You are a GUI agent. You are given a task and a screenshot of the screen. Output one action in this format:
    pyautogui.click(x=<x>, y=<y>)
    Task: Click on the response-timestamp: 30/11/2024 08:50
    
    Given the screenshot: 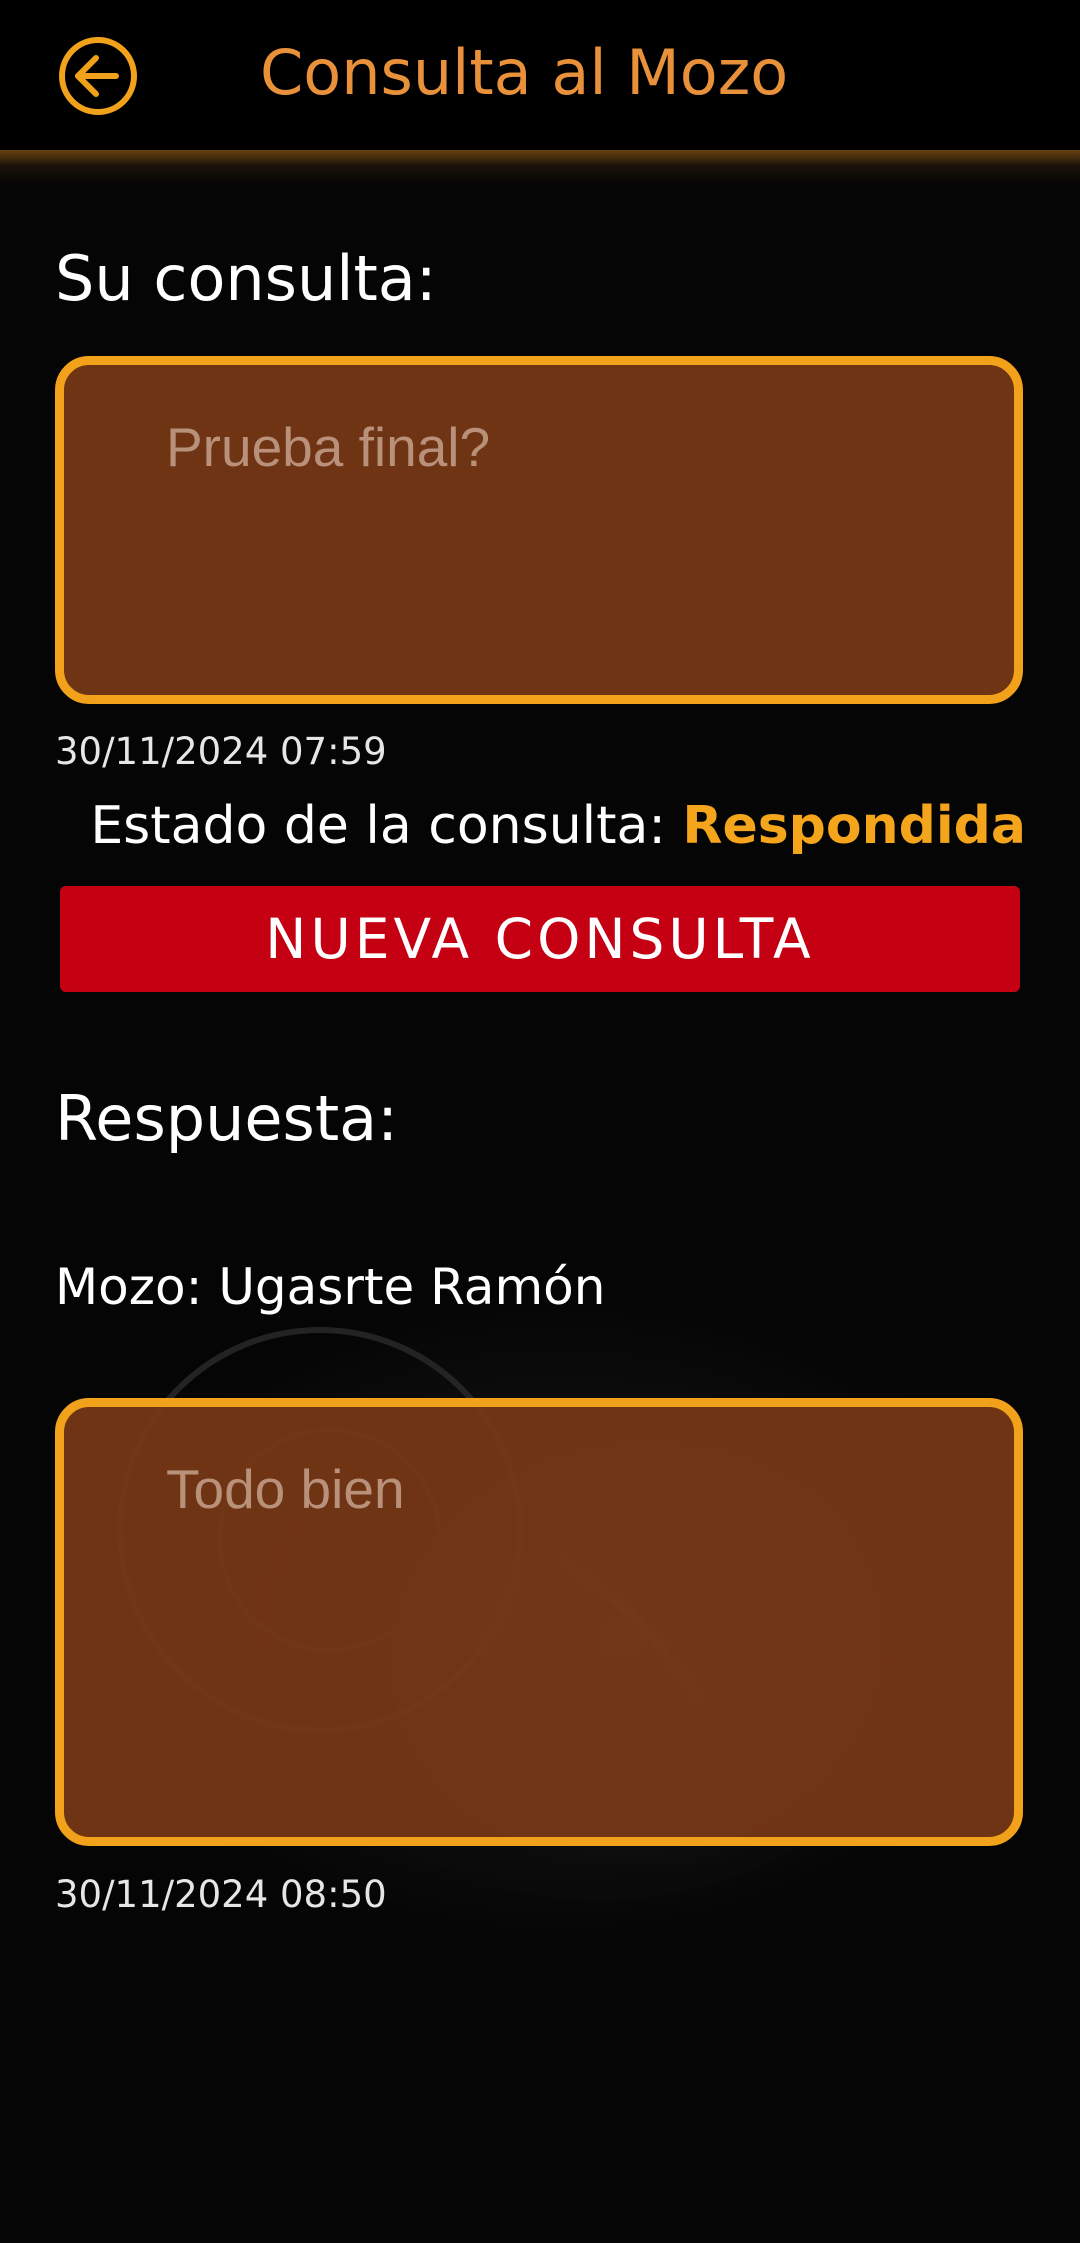 What is the action you would take?
    pyautogui.click(x=221, y=1894)
    